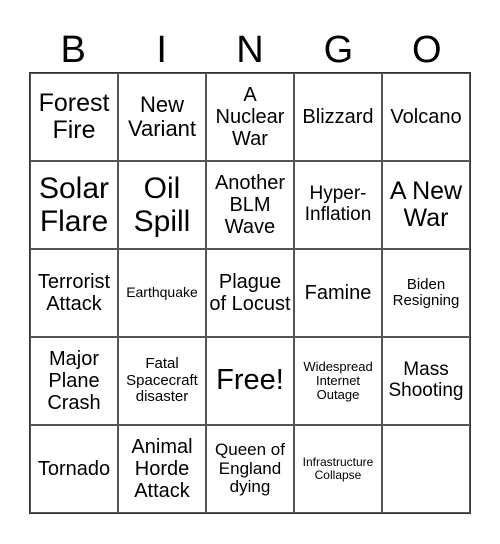 This screenshot has width=500, height=544. Describe the element at coordinates (338, 469) in the screenshot. I see `bingo-cell: Infrastructure Collapse` at that location.